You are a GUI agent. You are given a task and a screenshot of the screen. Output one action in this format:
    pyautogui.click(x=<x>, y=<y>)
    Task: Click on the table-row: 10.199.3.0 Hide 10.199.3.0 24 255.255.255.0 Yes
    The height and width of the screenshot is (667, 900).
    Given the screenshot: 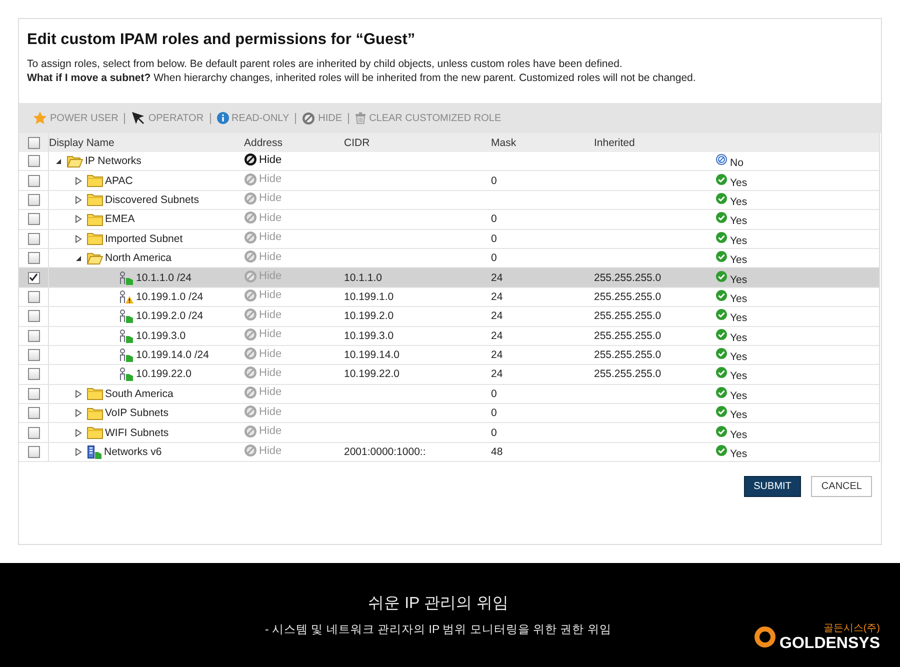 What is the action you would take?
    pyautogui.click(x=449, y=336)
    